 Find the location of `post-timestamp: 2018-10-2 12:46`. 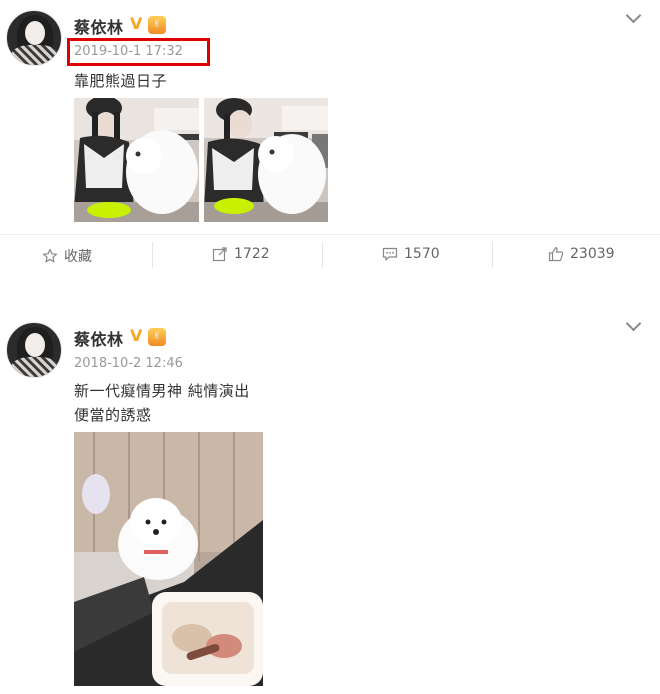

post-timestamp: 2018-10-2 12:46 is located at coordinates (128, 363).